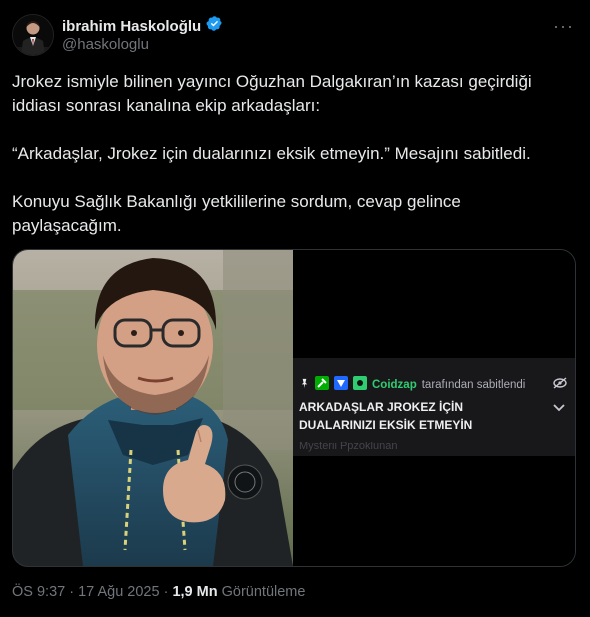  I want to click on views-label: Görüntüleme, so click(263, 592).